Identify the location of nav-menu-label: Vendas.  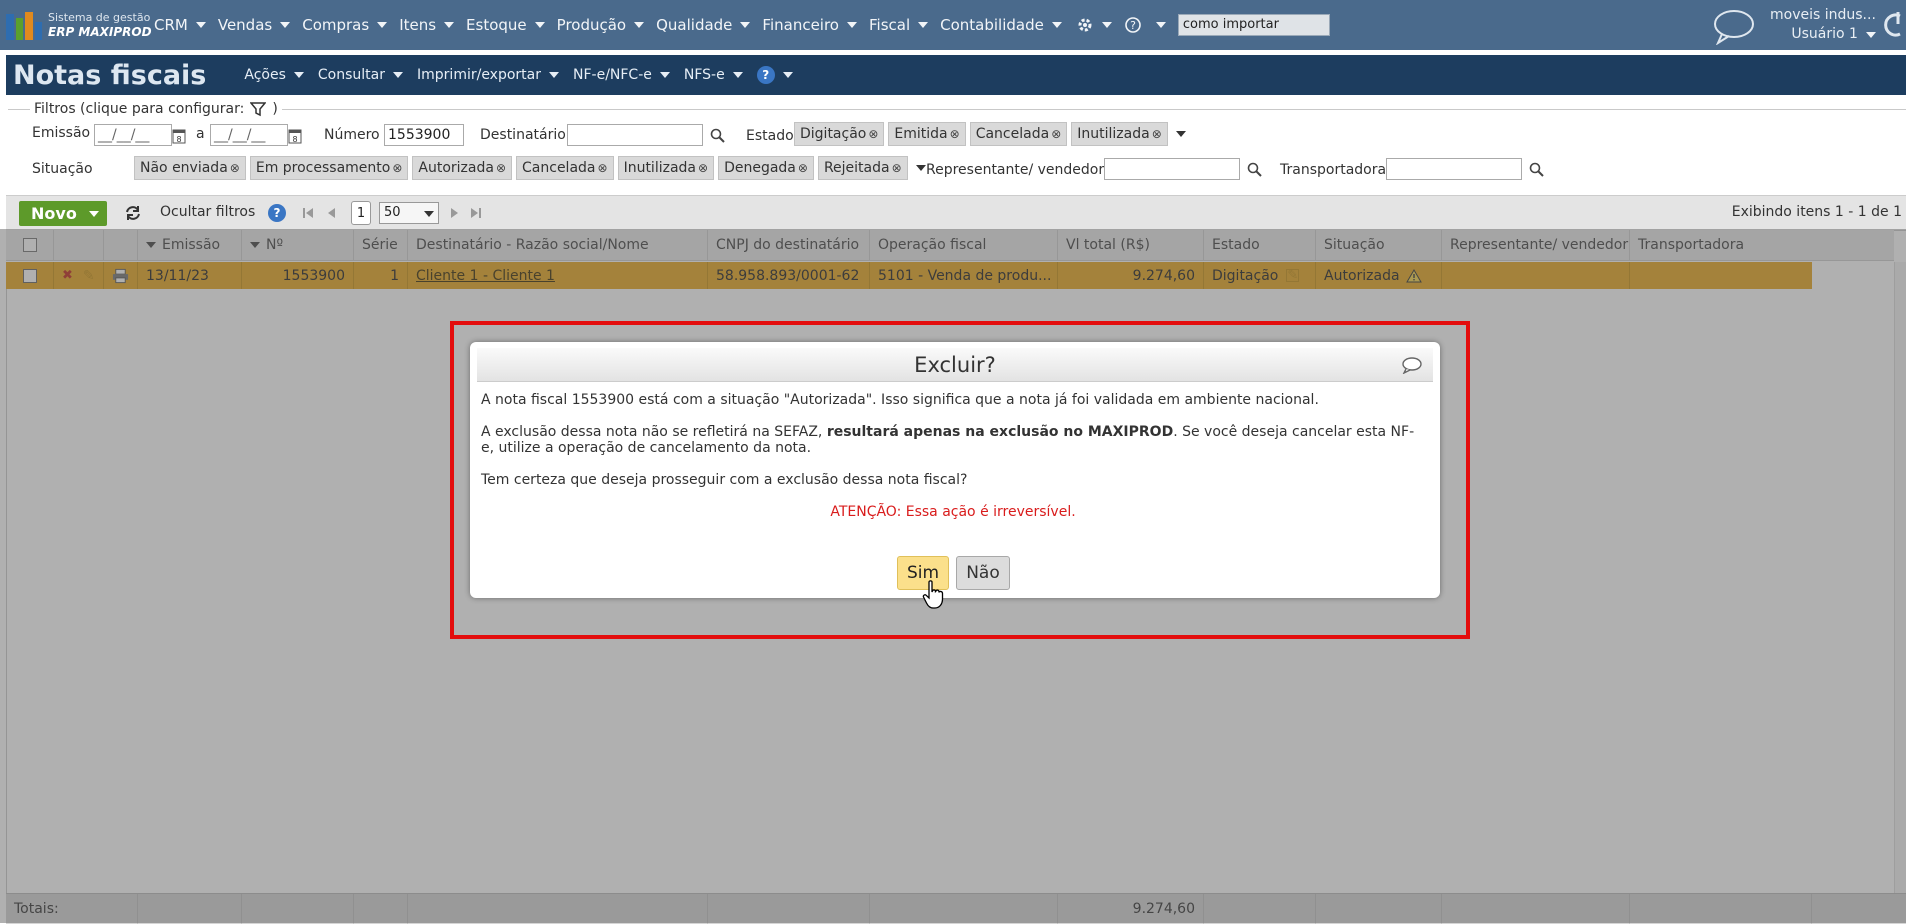
(245, 25).